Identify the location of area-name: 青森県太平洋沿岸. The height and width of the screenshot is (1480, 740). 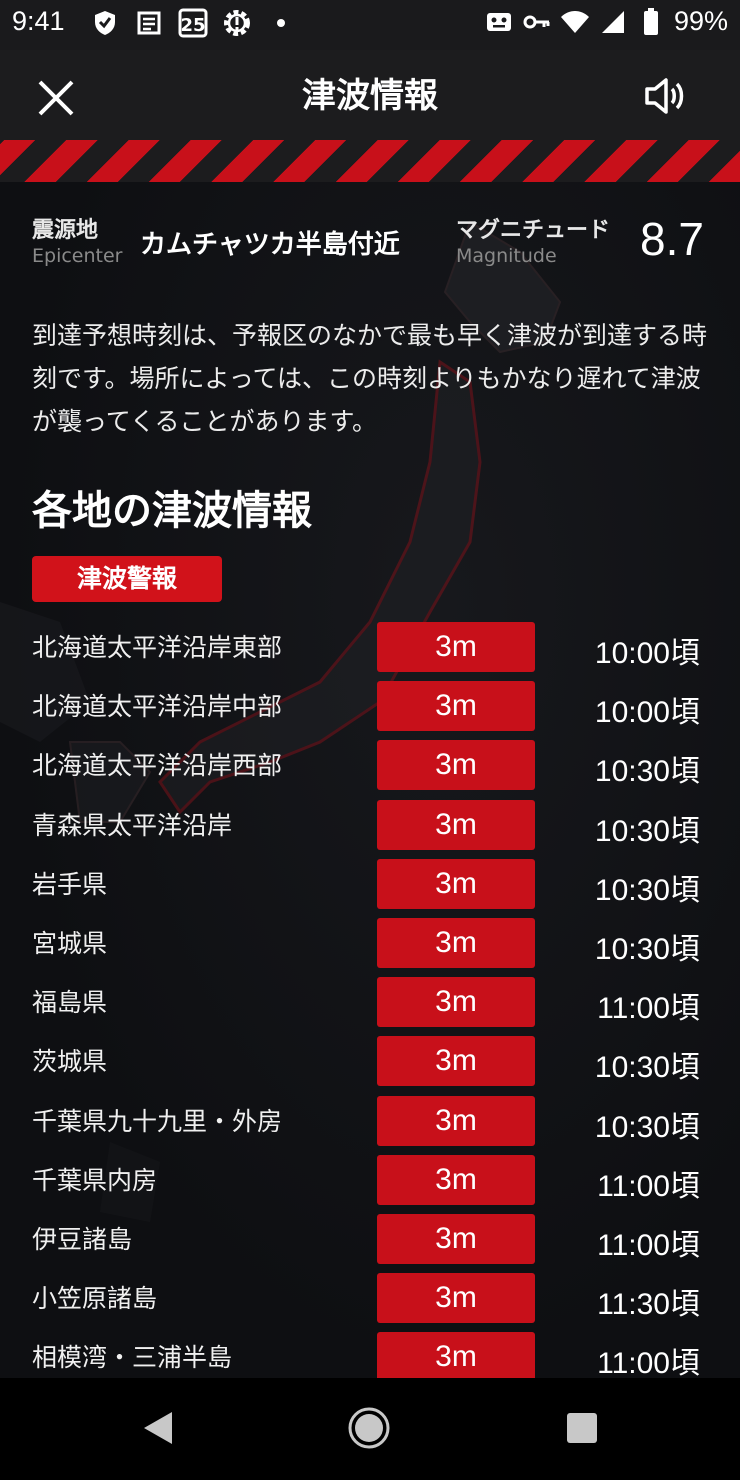
(132, 825).